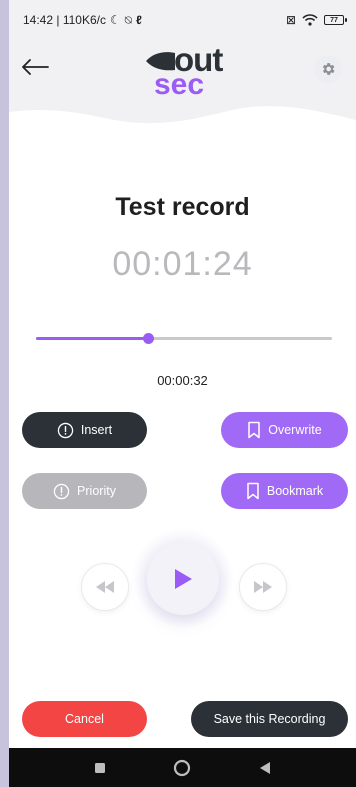 This screenshot has width=356, height=787. What do you see at coordinates (115, 20) in the screenshot?
I see `moon-icon: ☾` at bounding box center [115, 20].